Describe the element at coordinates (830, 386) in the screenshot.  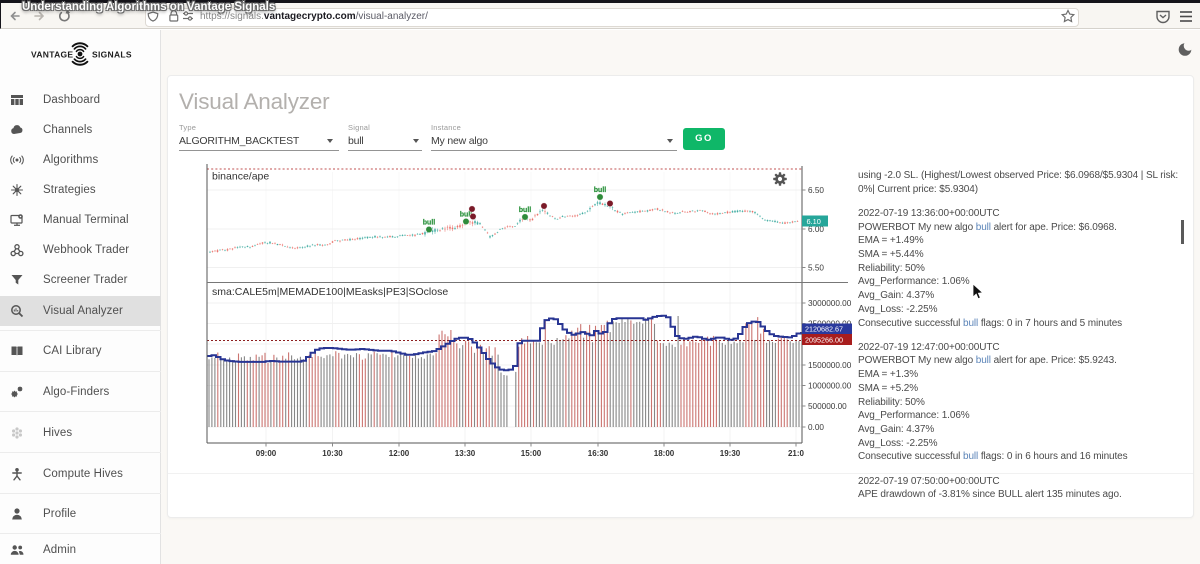
I see `svg-text: 1000000.00` at that location.